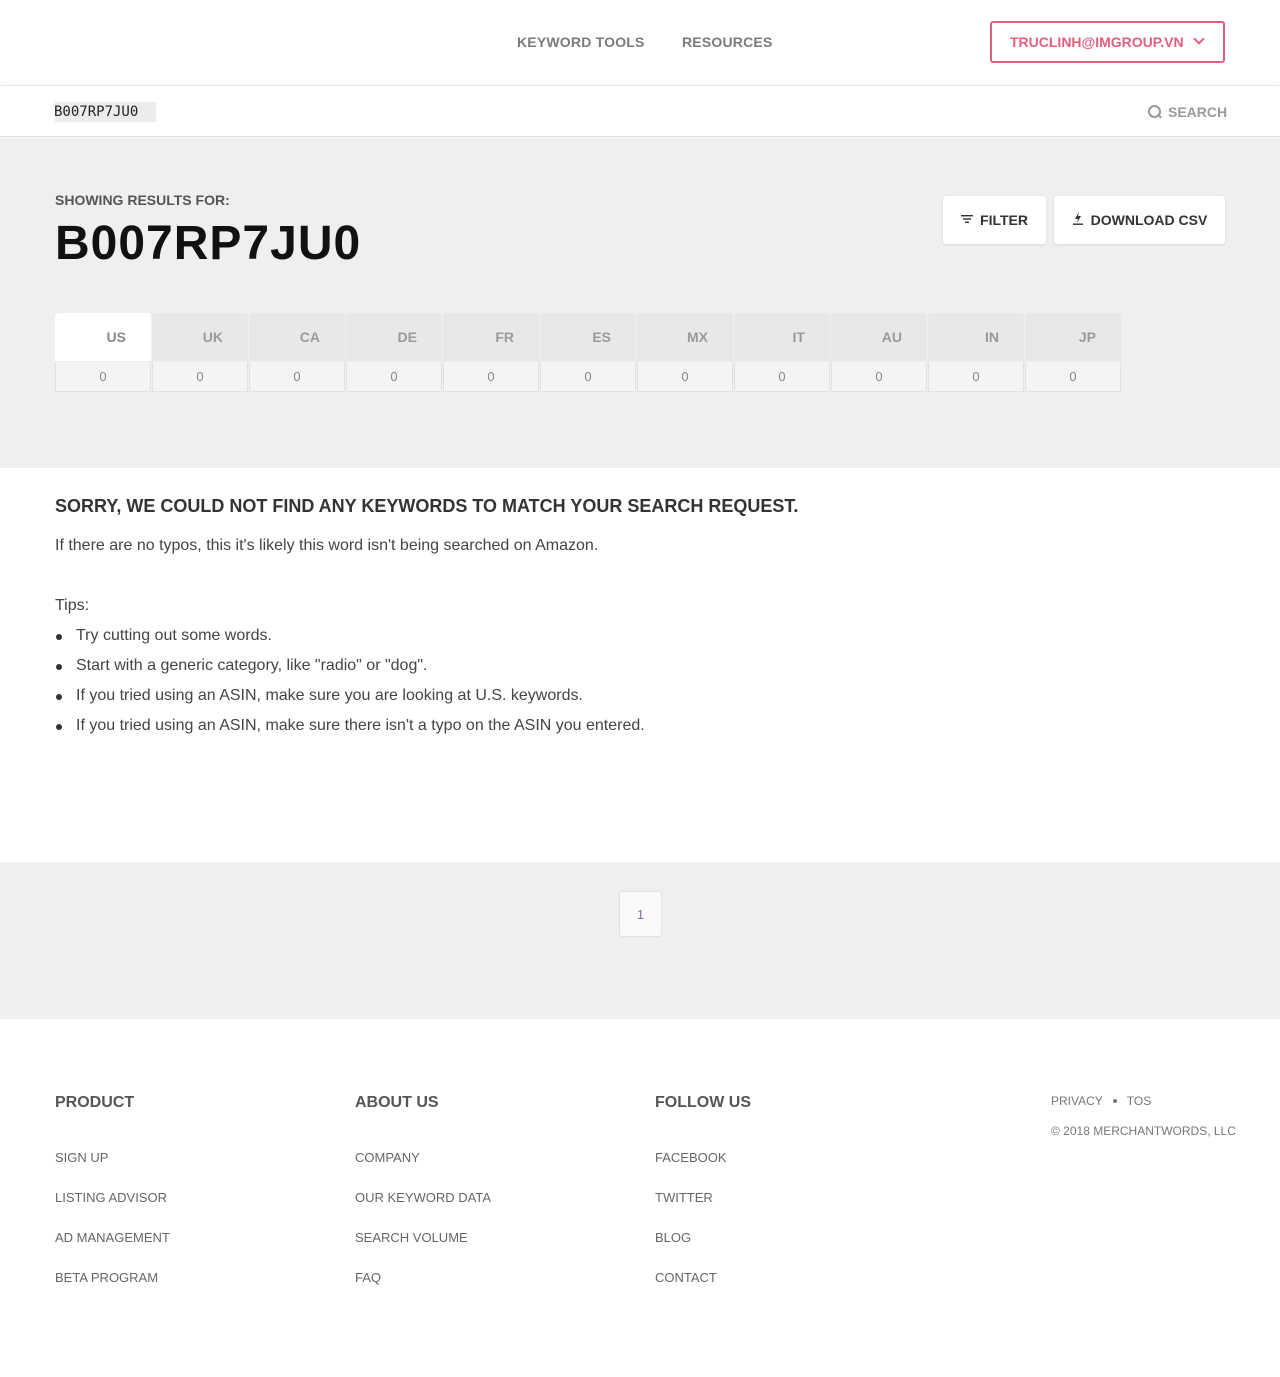 The height and width of the screenshot is (1377, 1280). I want to click on account-email: TRUCLINH@IMGROUP.VN, so click(1097, 42).